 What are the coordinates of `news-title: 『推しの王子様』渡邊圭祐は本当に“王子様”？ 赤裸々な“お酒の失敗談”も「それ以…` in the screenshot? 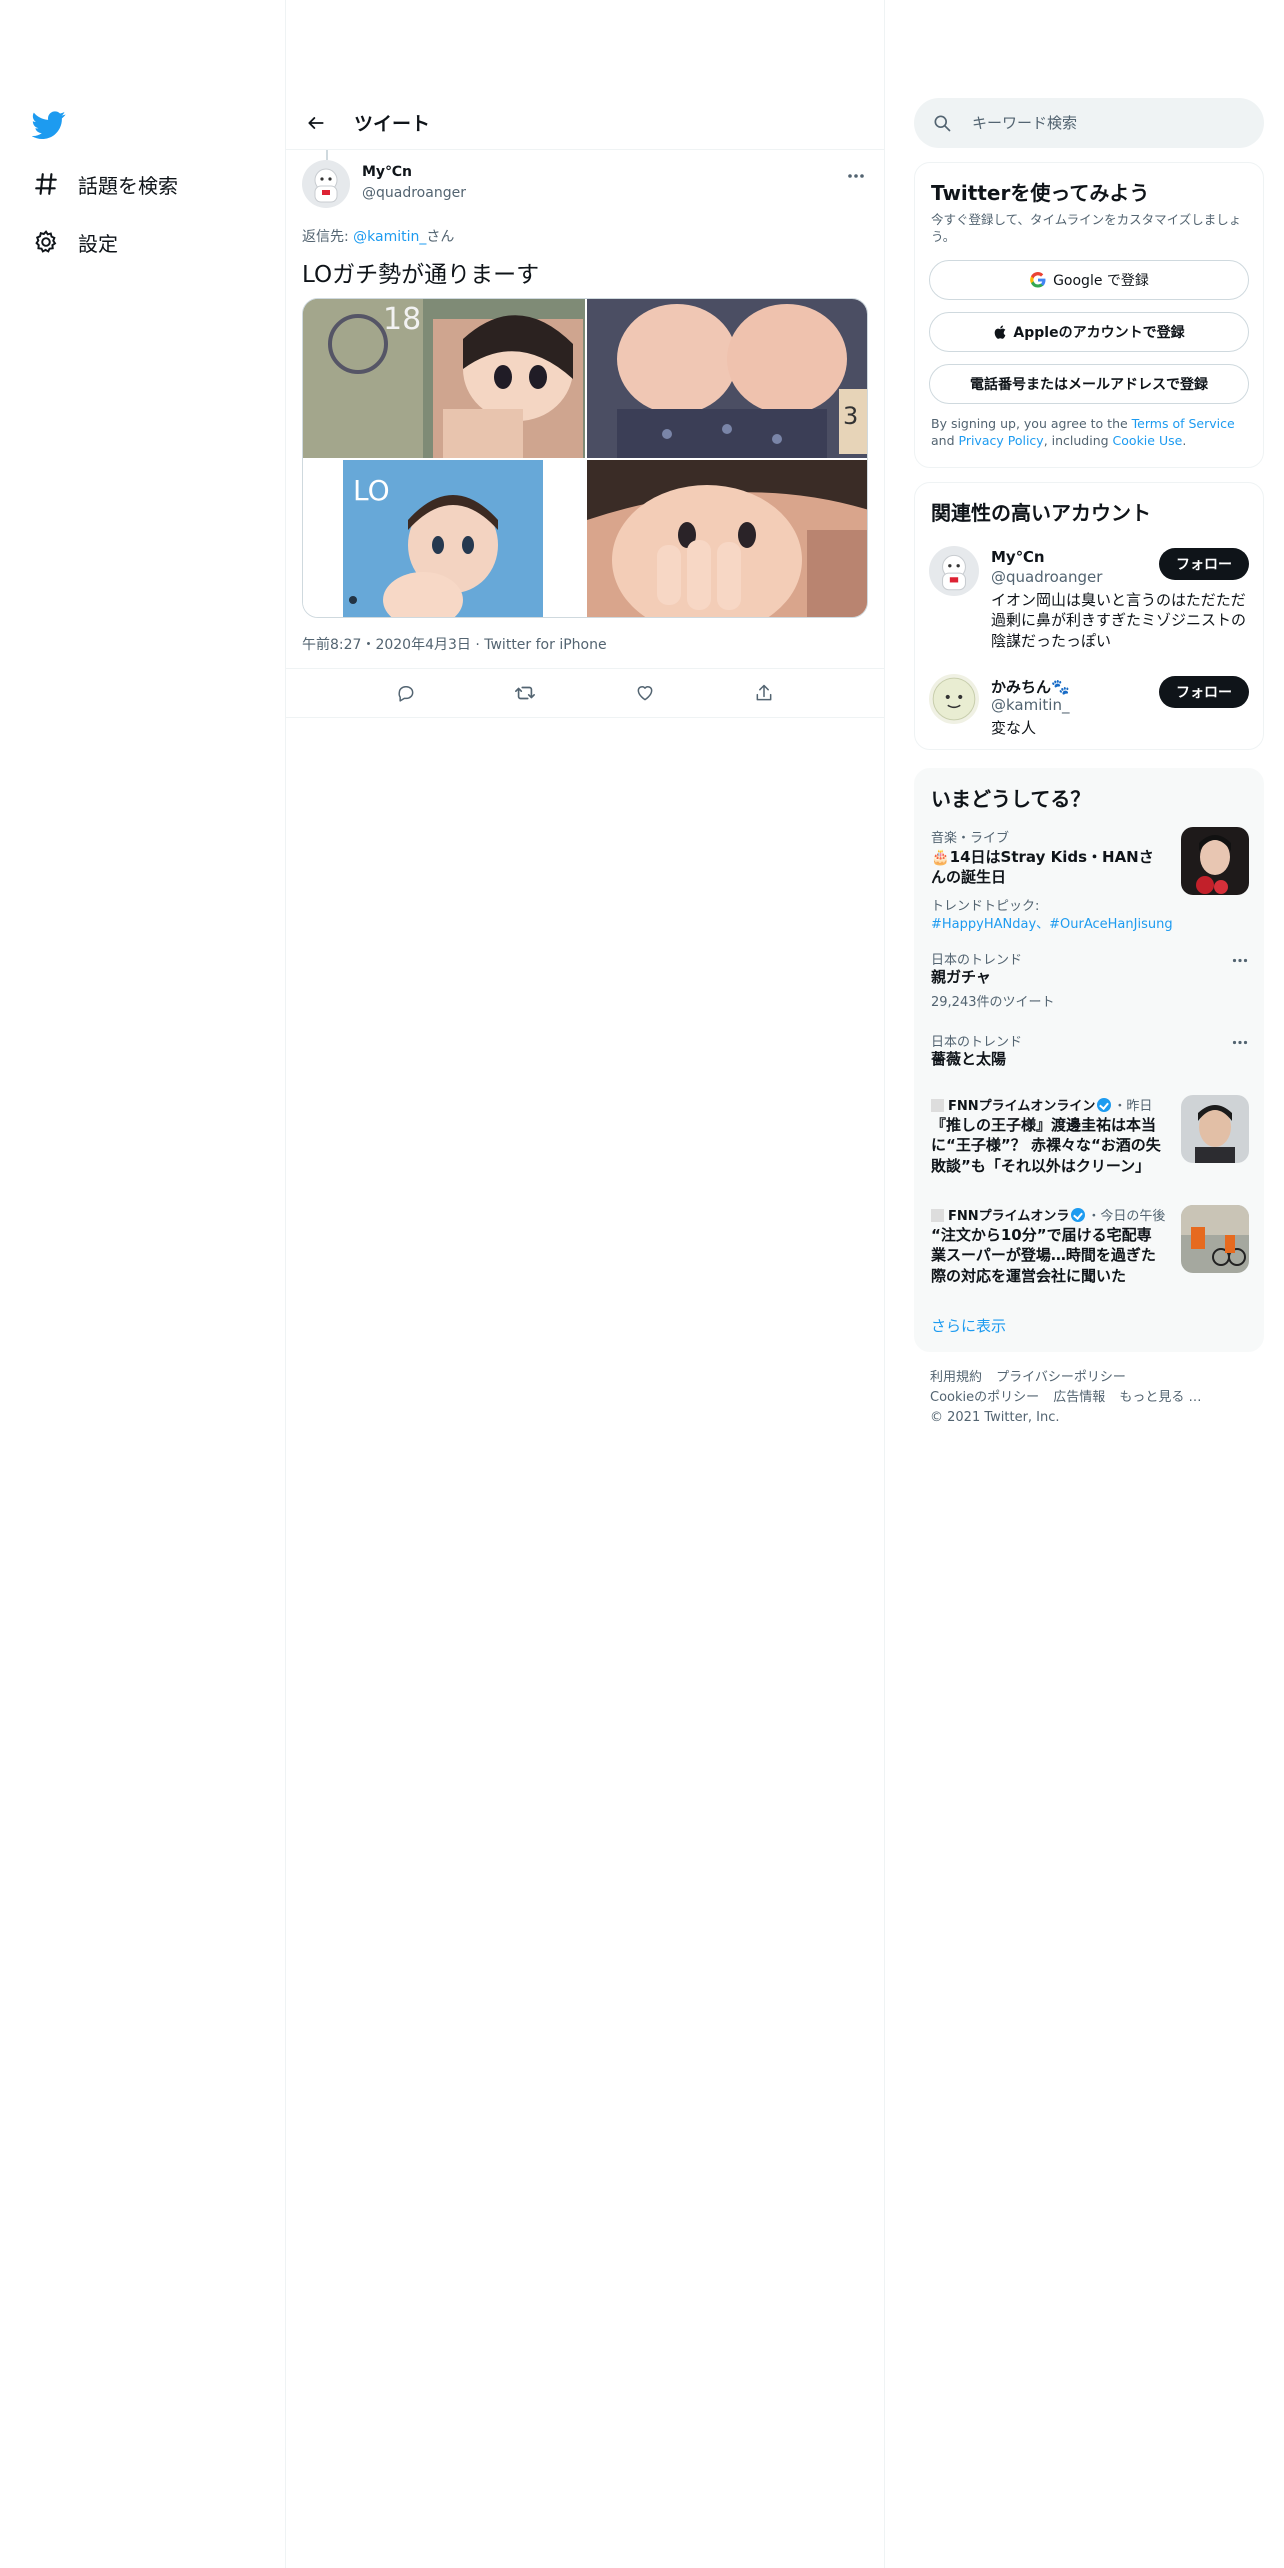 It's located at (1046, 1145).